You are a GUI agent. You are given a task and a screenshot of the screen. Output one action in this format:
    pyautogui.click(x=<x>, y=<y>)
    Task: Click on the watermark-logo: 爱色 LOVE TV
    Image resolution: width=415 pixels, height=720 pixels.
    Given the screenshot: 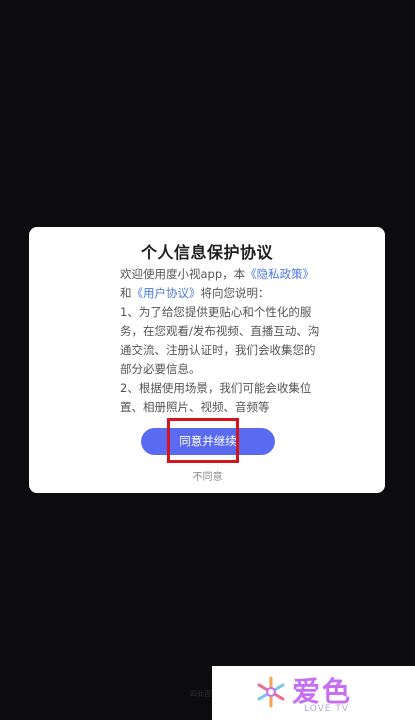 What is the action you would take?
    pyautogui.click(x=313, y=693)
    